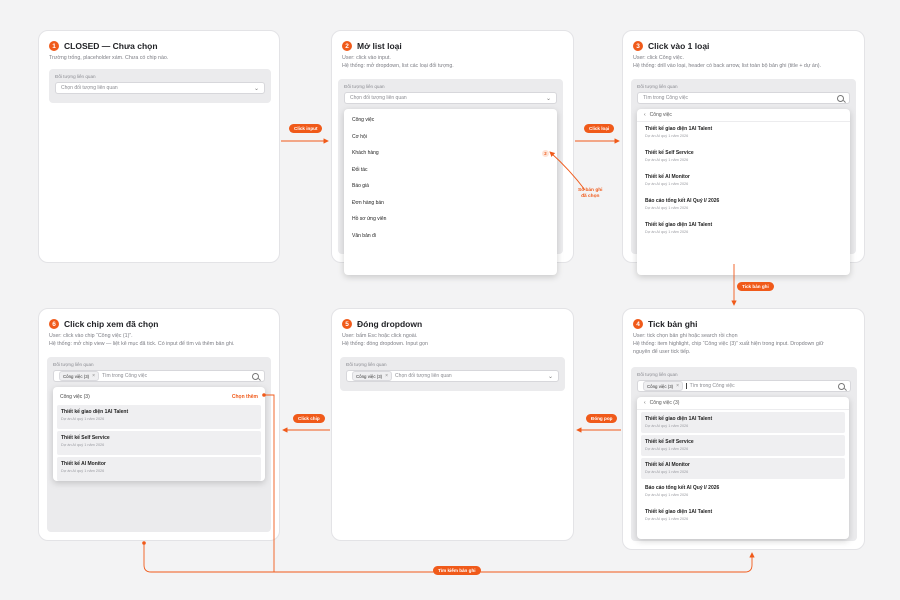 This screenshot has height=600, width=900. I want to click on arrow-label-click-input: Click input, so click(306, 128).